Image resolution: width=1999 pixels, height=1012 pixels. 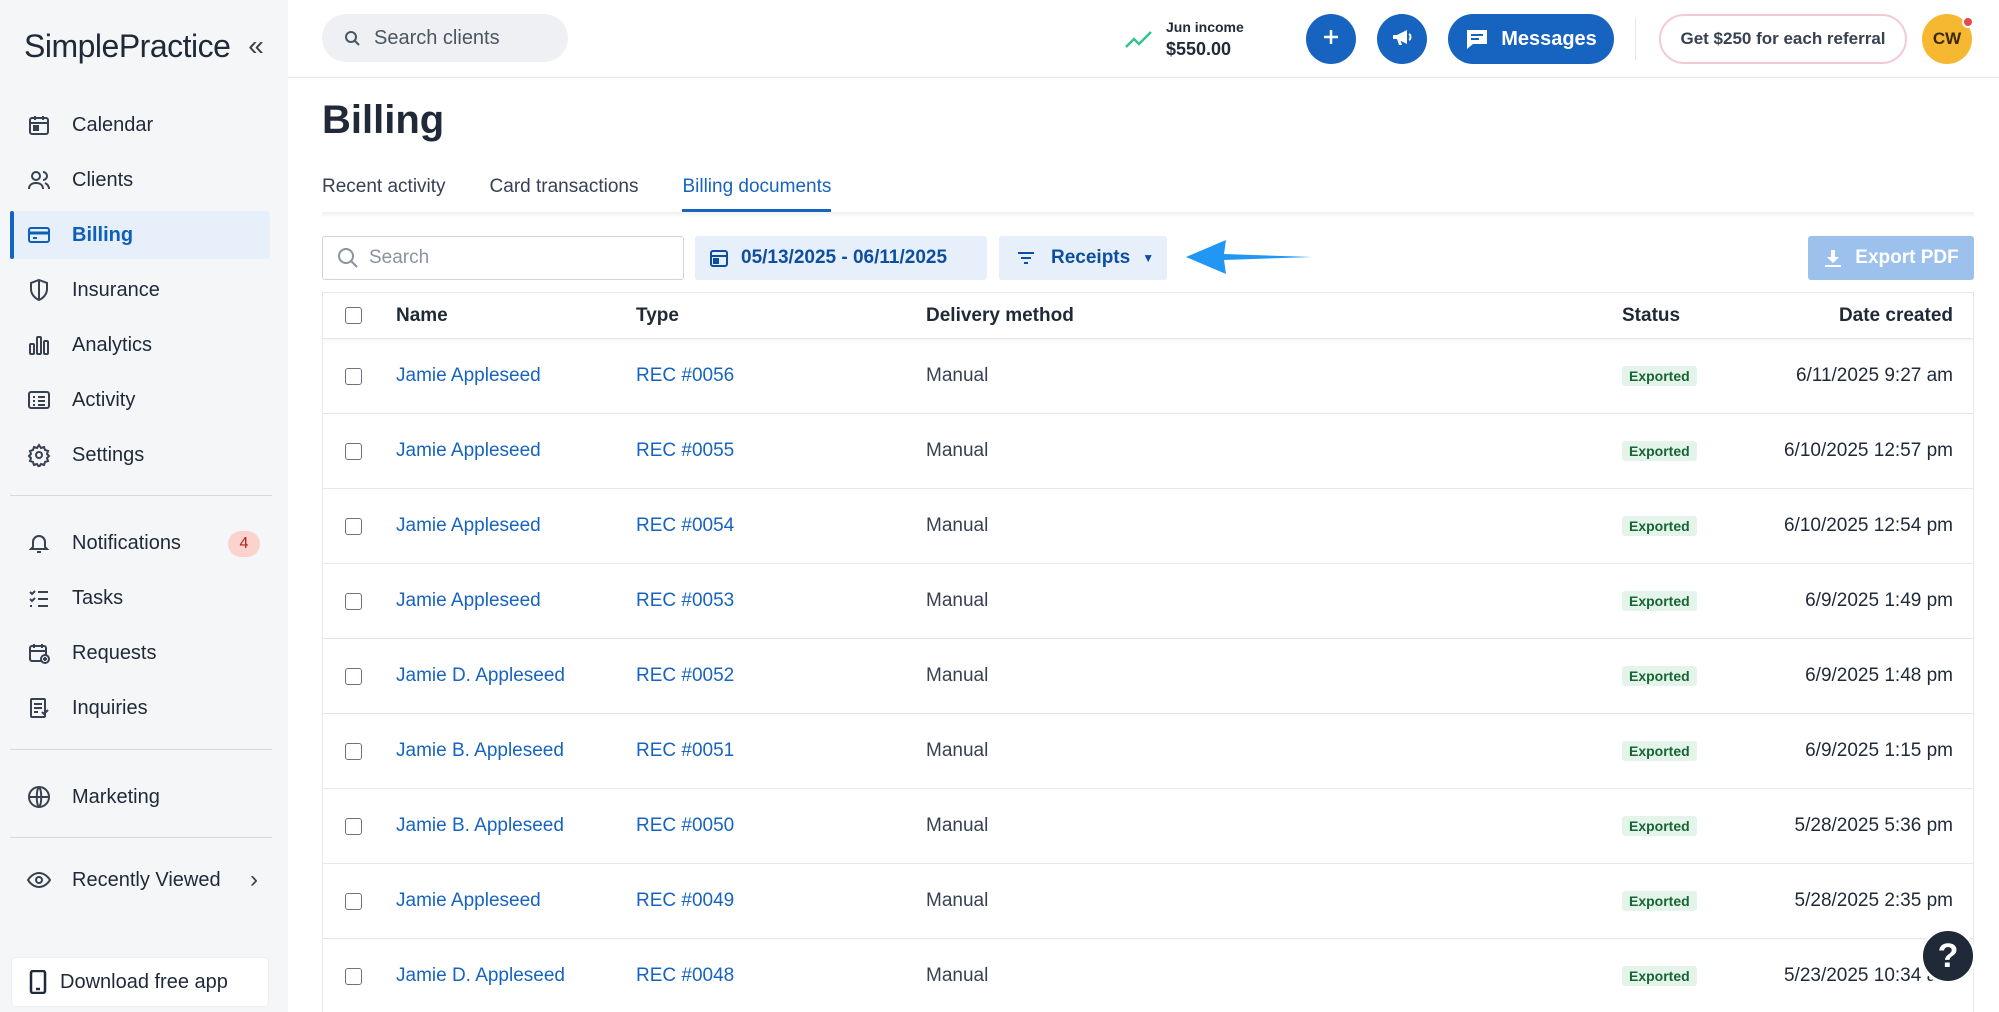 What do you see at coordinates (1148, 258) in the screenshot?
I see `caret-down-icon: ▼` at bounding box center [1148, 258].